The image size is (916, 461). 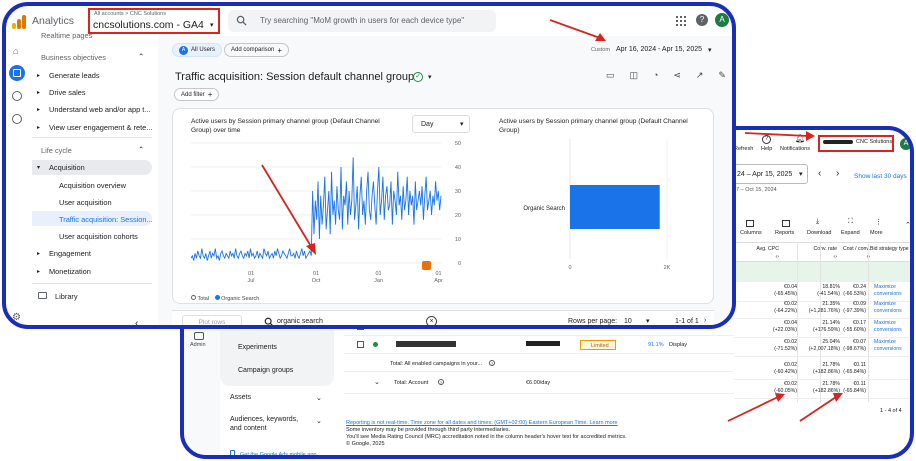 I want to click on nav-monetization: Monetization, so click(x=70, y=271).